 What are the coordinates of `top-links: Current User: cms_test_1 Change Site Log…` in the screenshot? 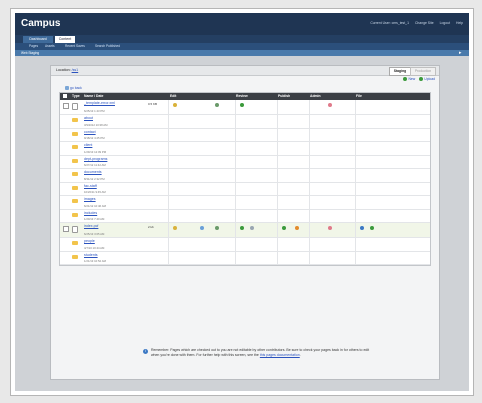 It's located at (416, 23).